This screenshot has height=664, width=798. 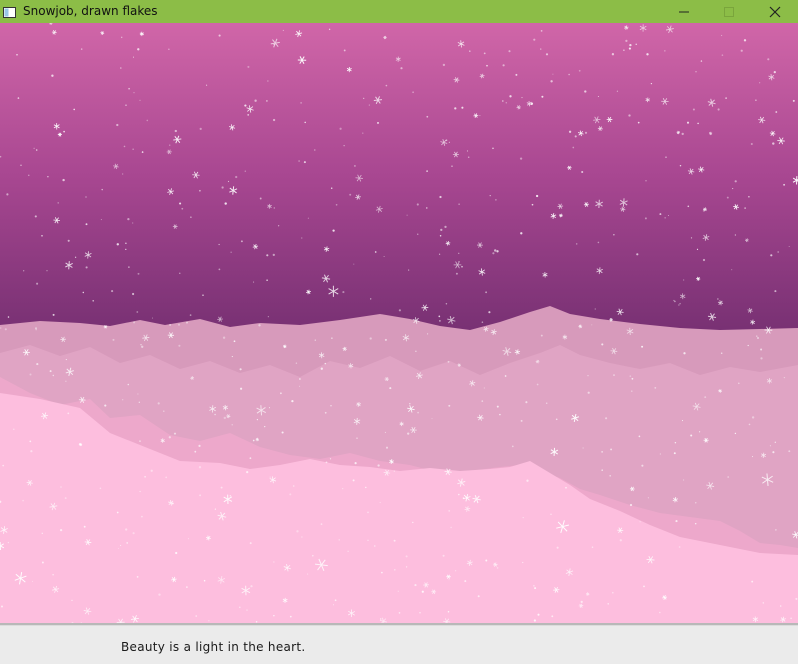 What do you see at coordinates (9, 11) in the screenshot?
I see `app-window-icon` at bounding box center [9, 11].